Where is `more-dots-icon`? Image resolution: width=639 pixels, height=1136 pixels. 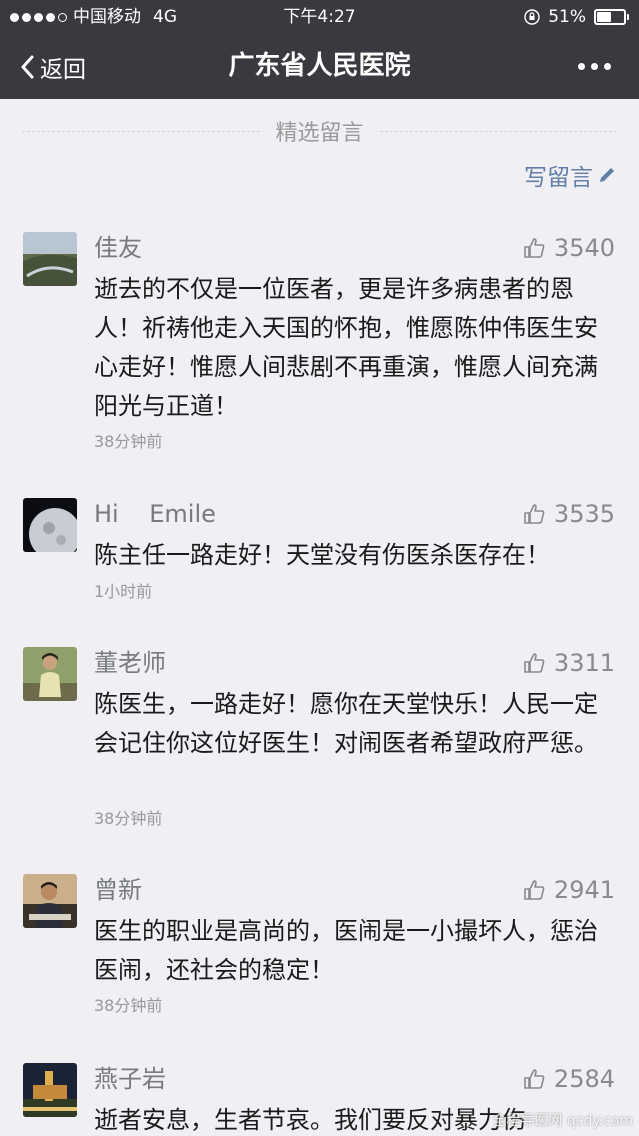 more-dots-icon is located at coordinates (581, 66).